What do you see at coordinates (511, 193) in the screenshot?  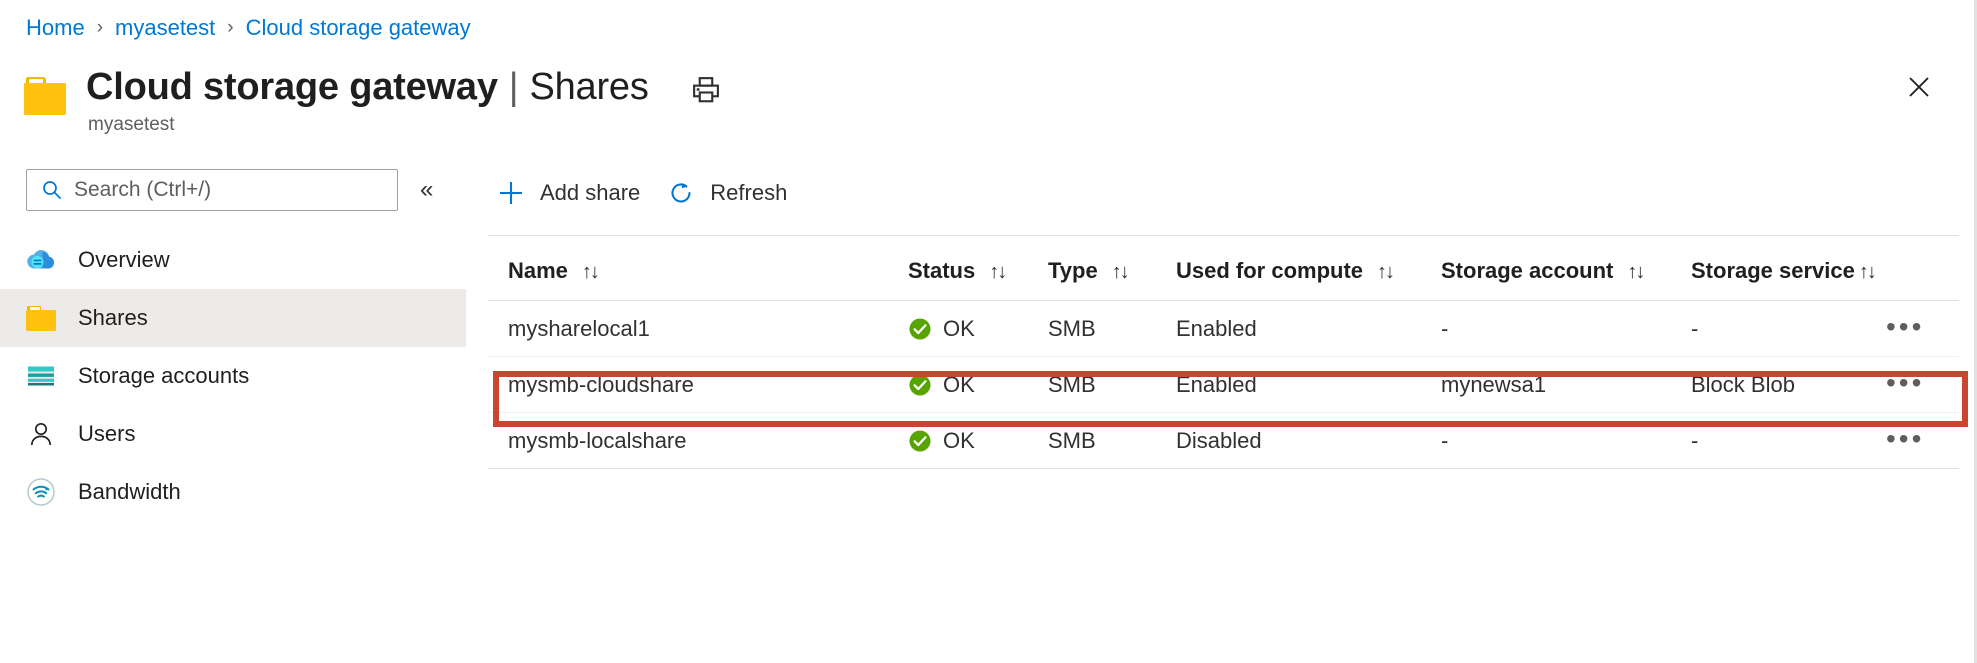 I see `plus-icon` at bounding box center [511, 193].